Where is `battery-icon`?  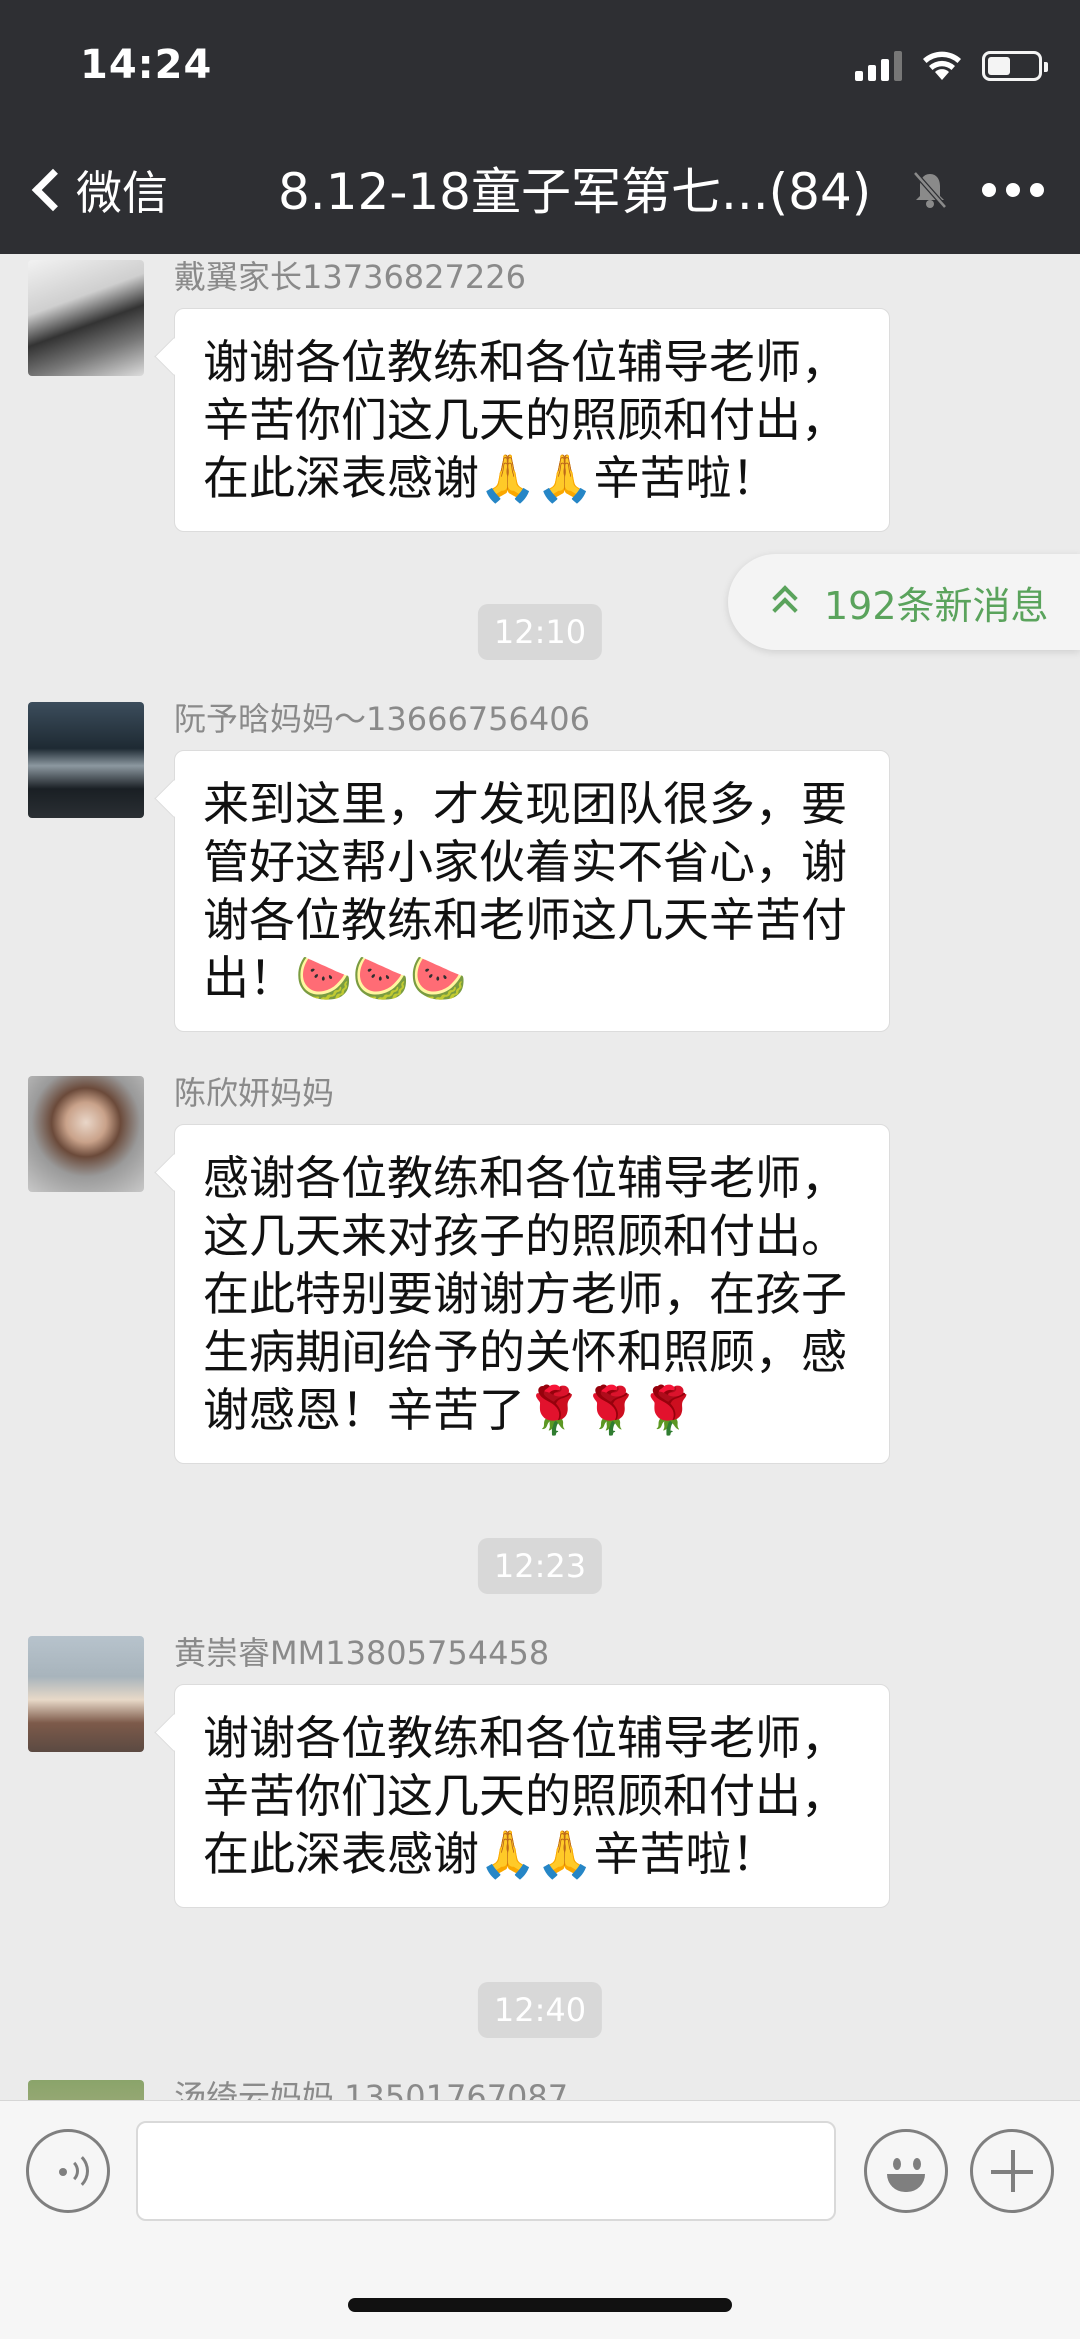 battery-icon is located at coordinates (1015, 66).